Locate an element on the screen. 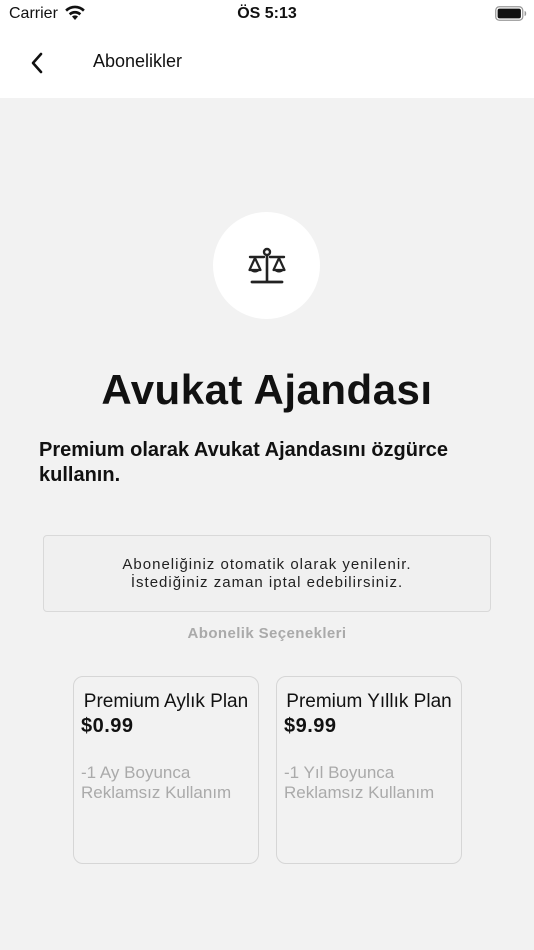 This screenshot has width=534, height=950. page-title: Abonelikler is located at coordinates (138, 61).